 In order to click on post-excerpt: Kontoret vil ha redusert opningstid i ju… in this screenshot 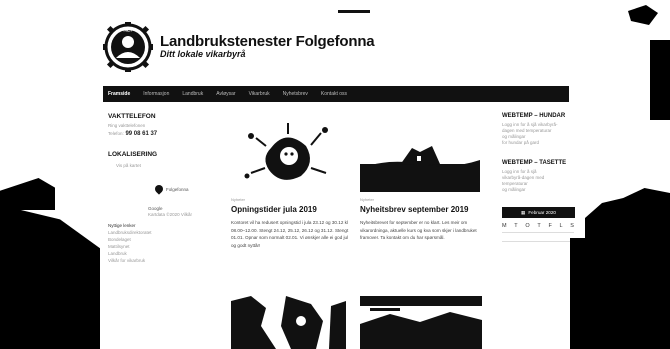, I will do `click(290, 234)`.